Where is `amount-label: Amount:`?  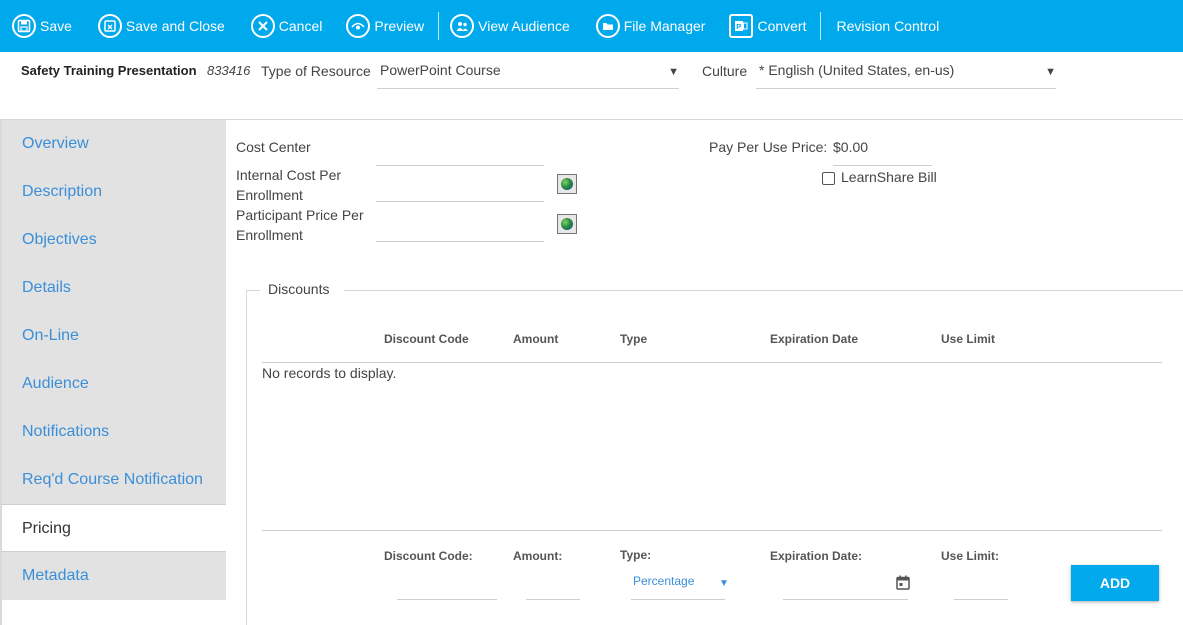
amount-label: Amount: is located at coordinates (538, 556).